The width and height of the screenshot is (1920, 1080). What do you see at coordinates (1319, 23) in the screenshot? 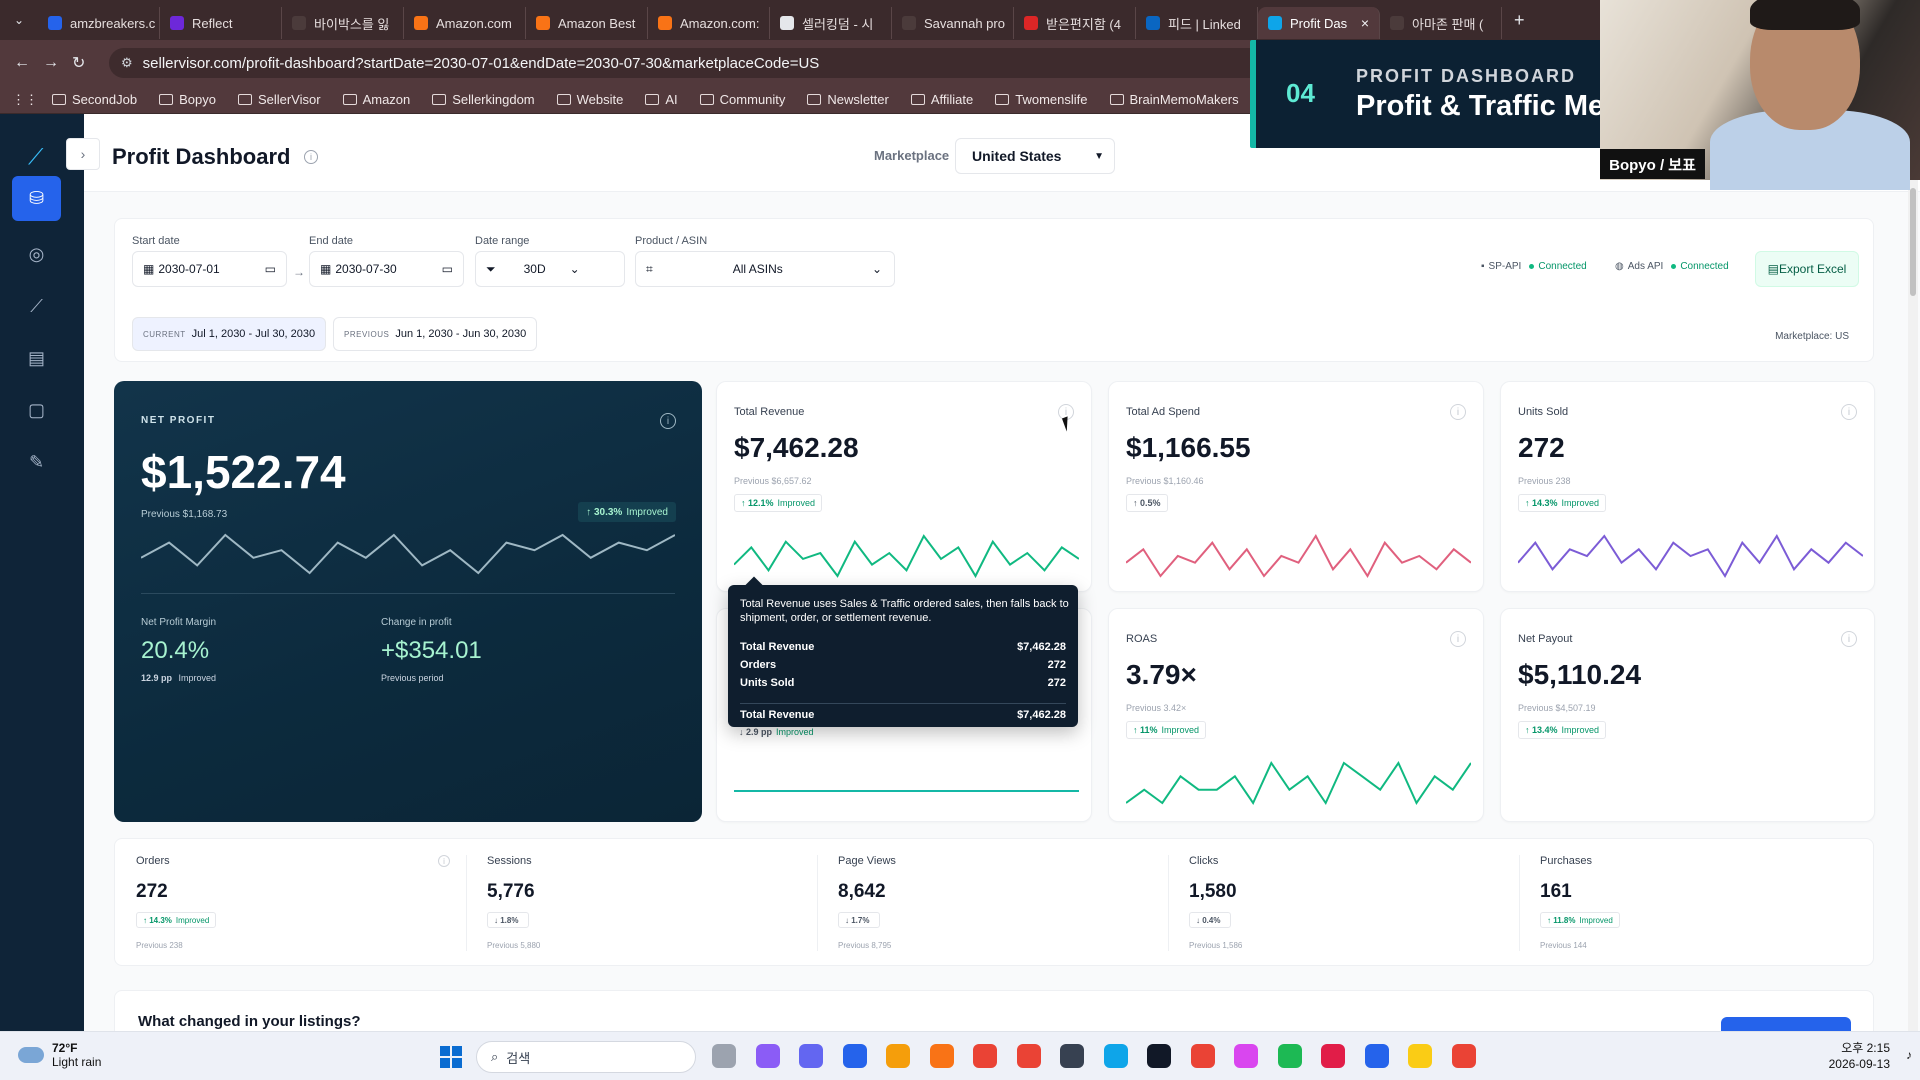
I see `browser-tab: Profit Das ×` at bounding box center [1319, 23].